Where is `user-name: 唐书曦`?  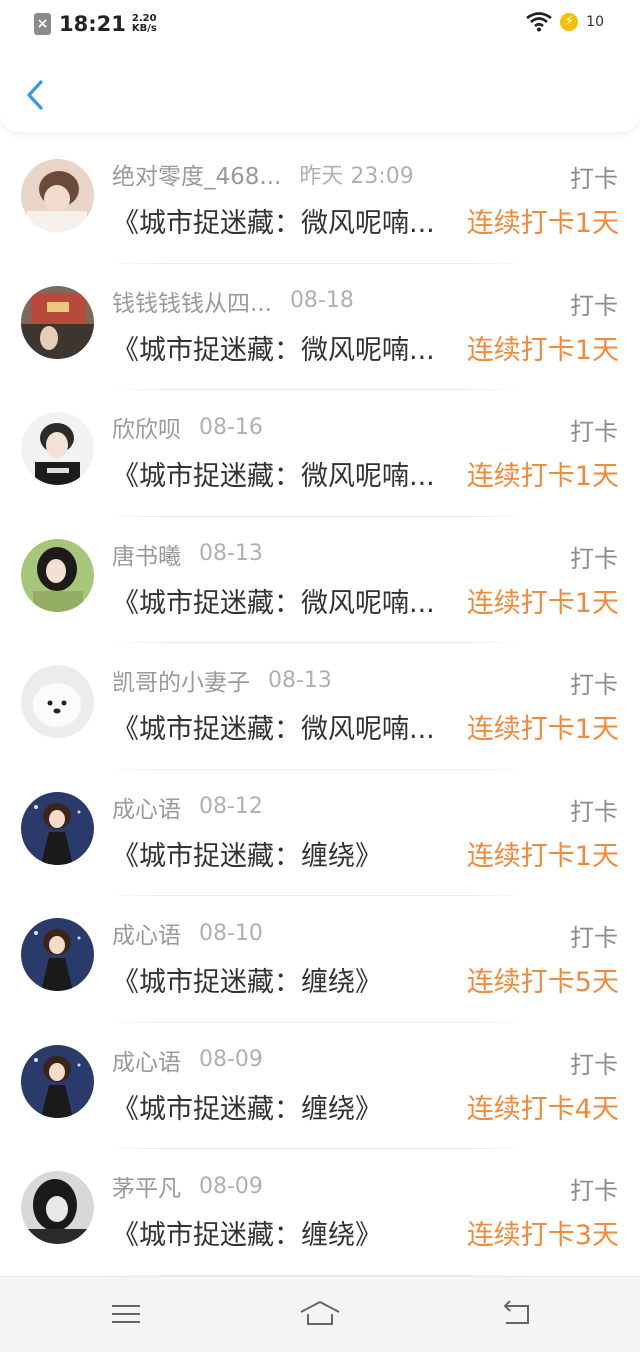
user-name: 唐书曦 is located at coordinates (146, 554).